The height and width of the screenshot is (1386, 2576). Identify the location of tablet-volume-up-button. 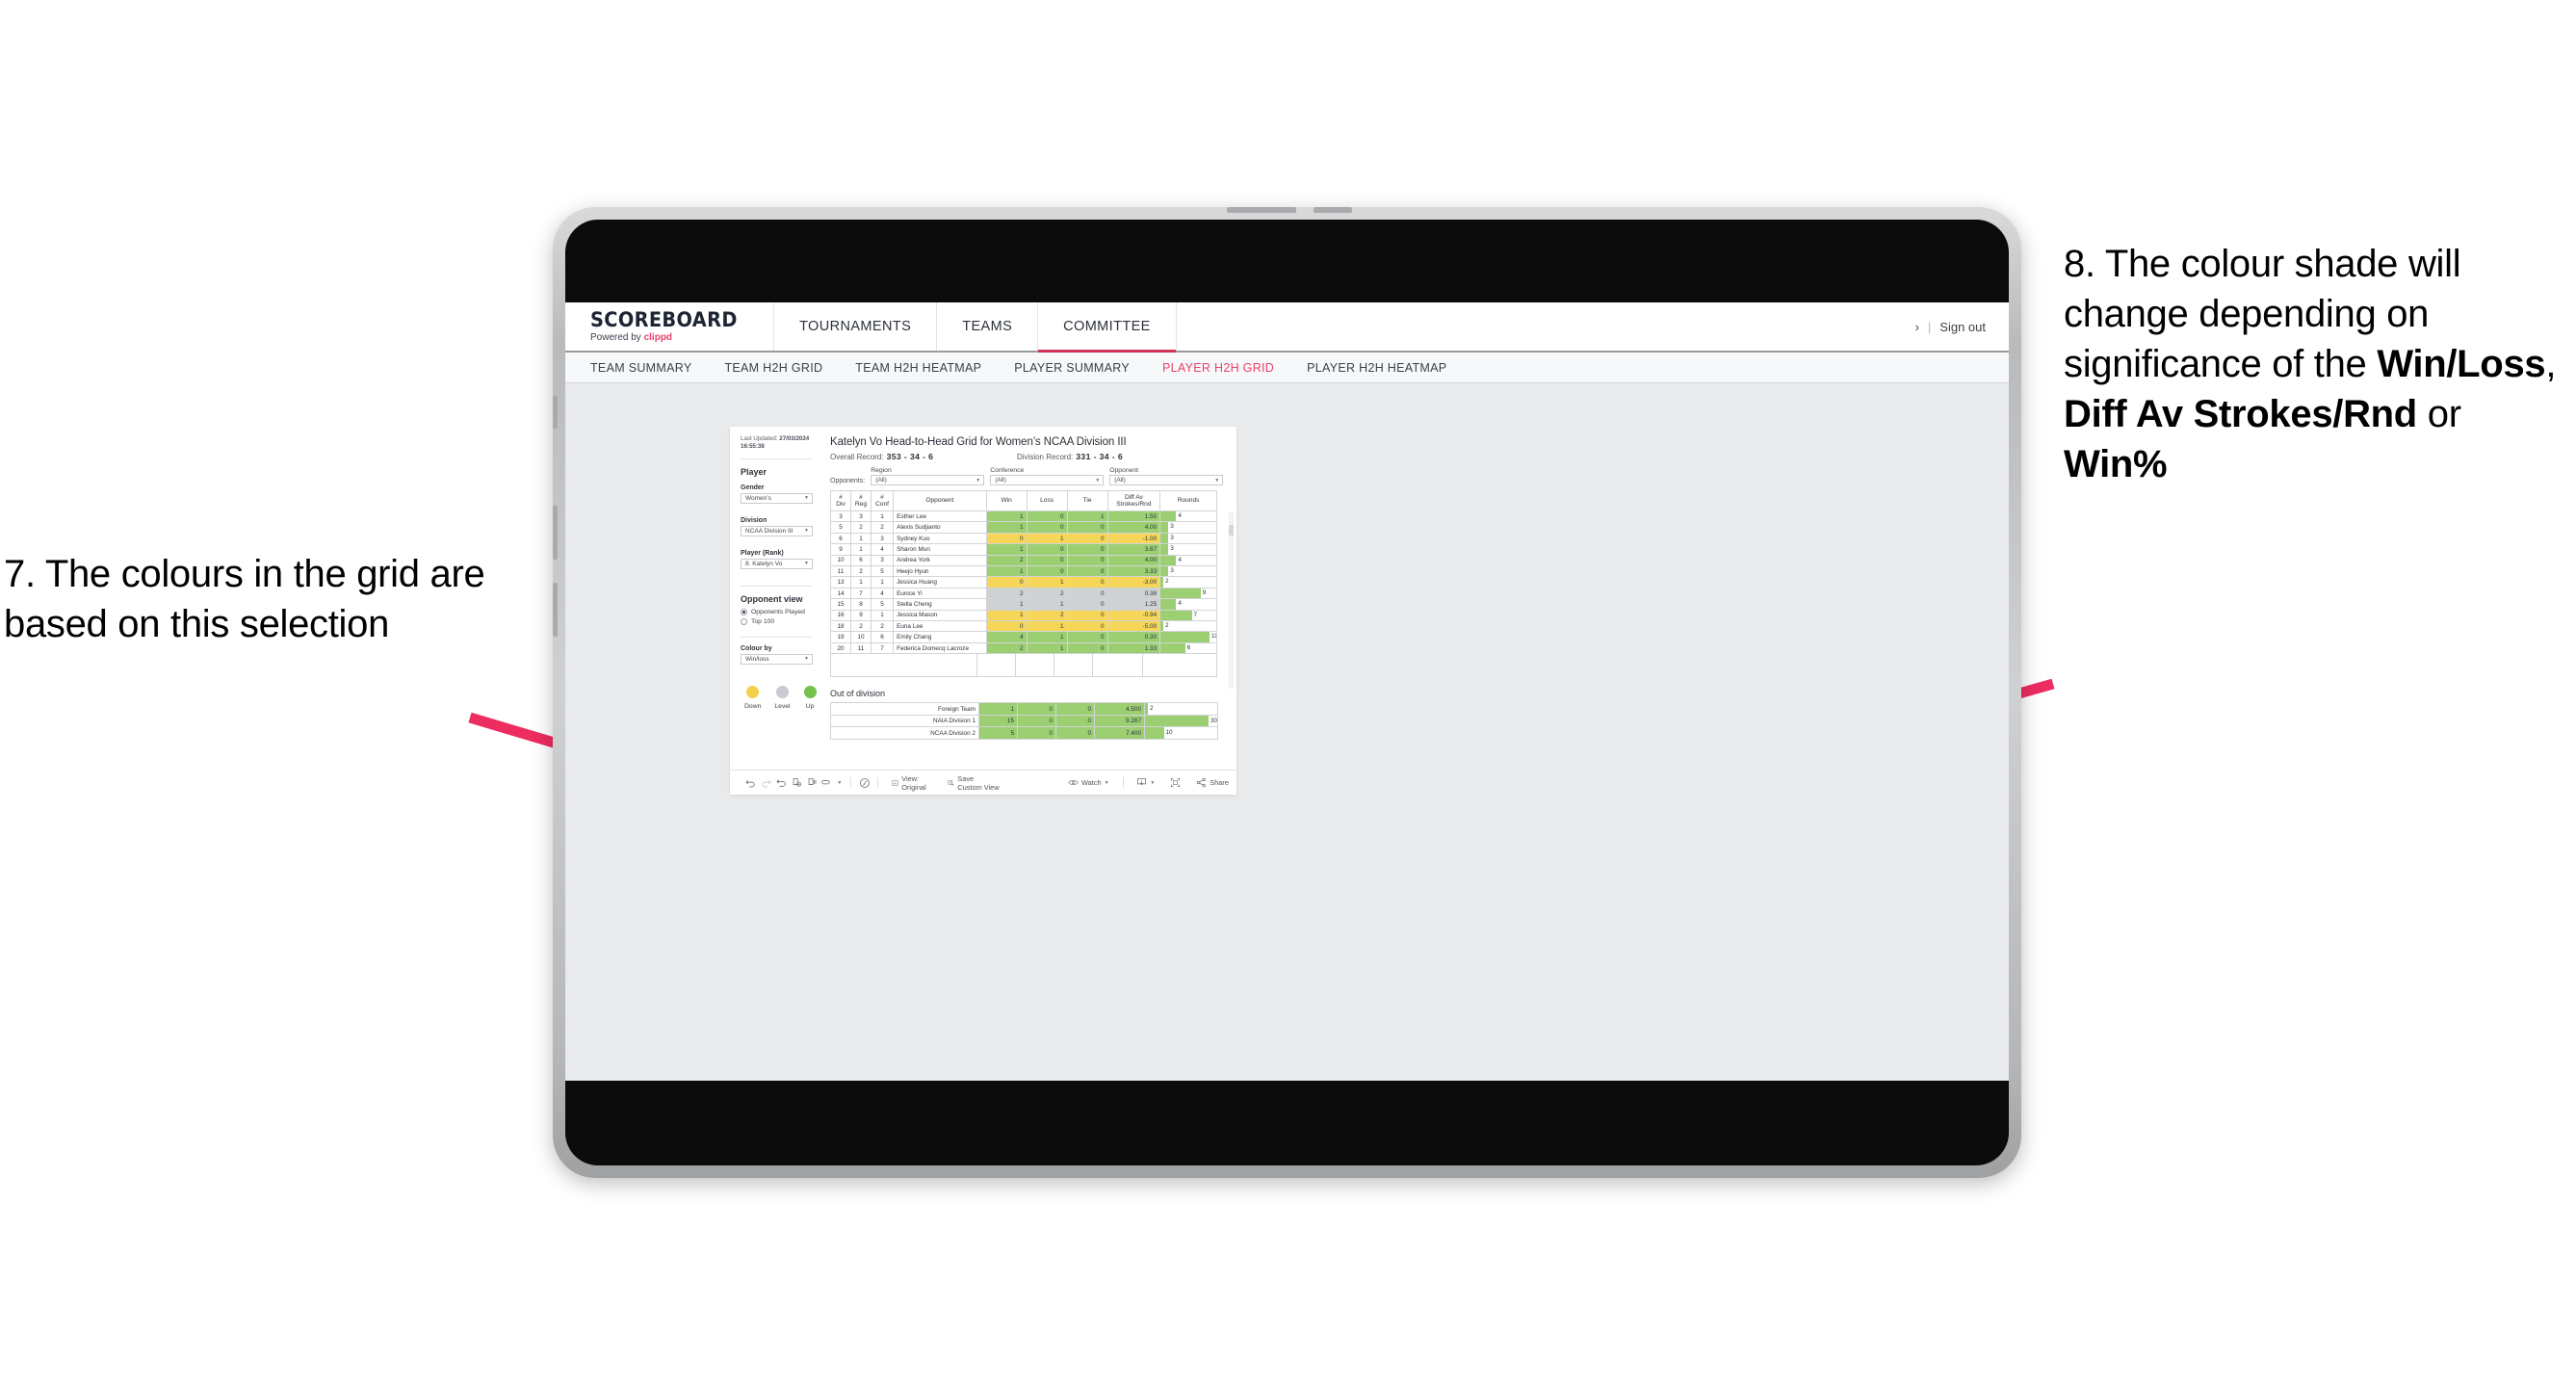
(555, 533).